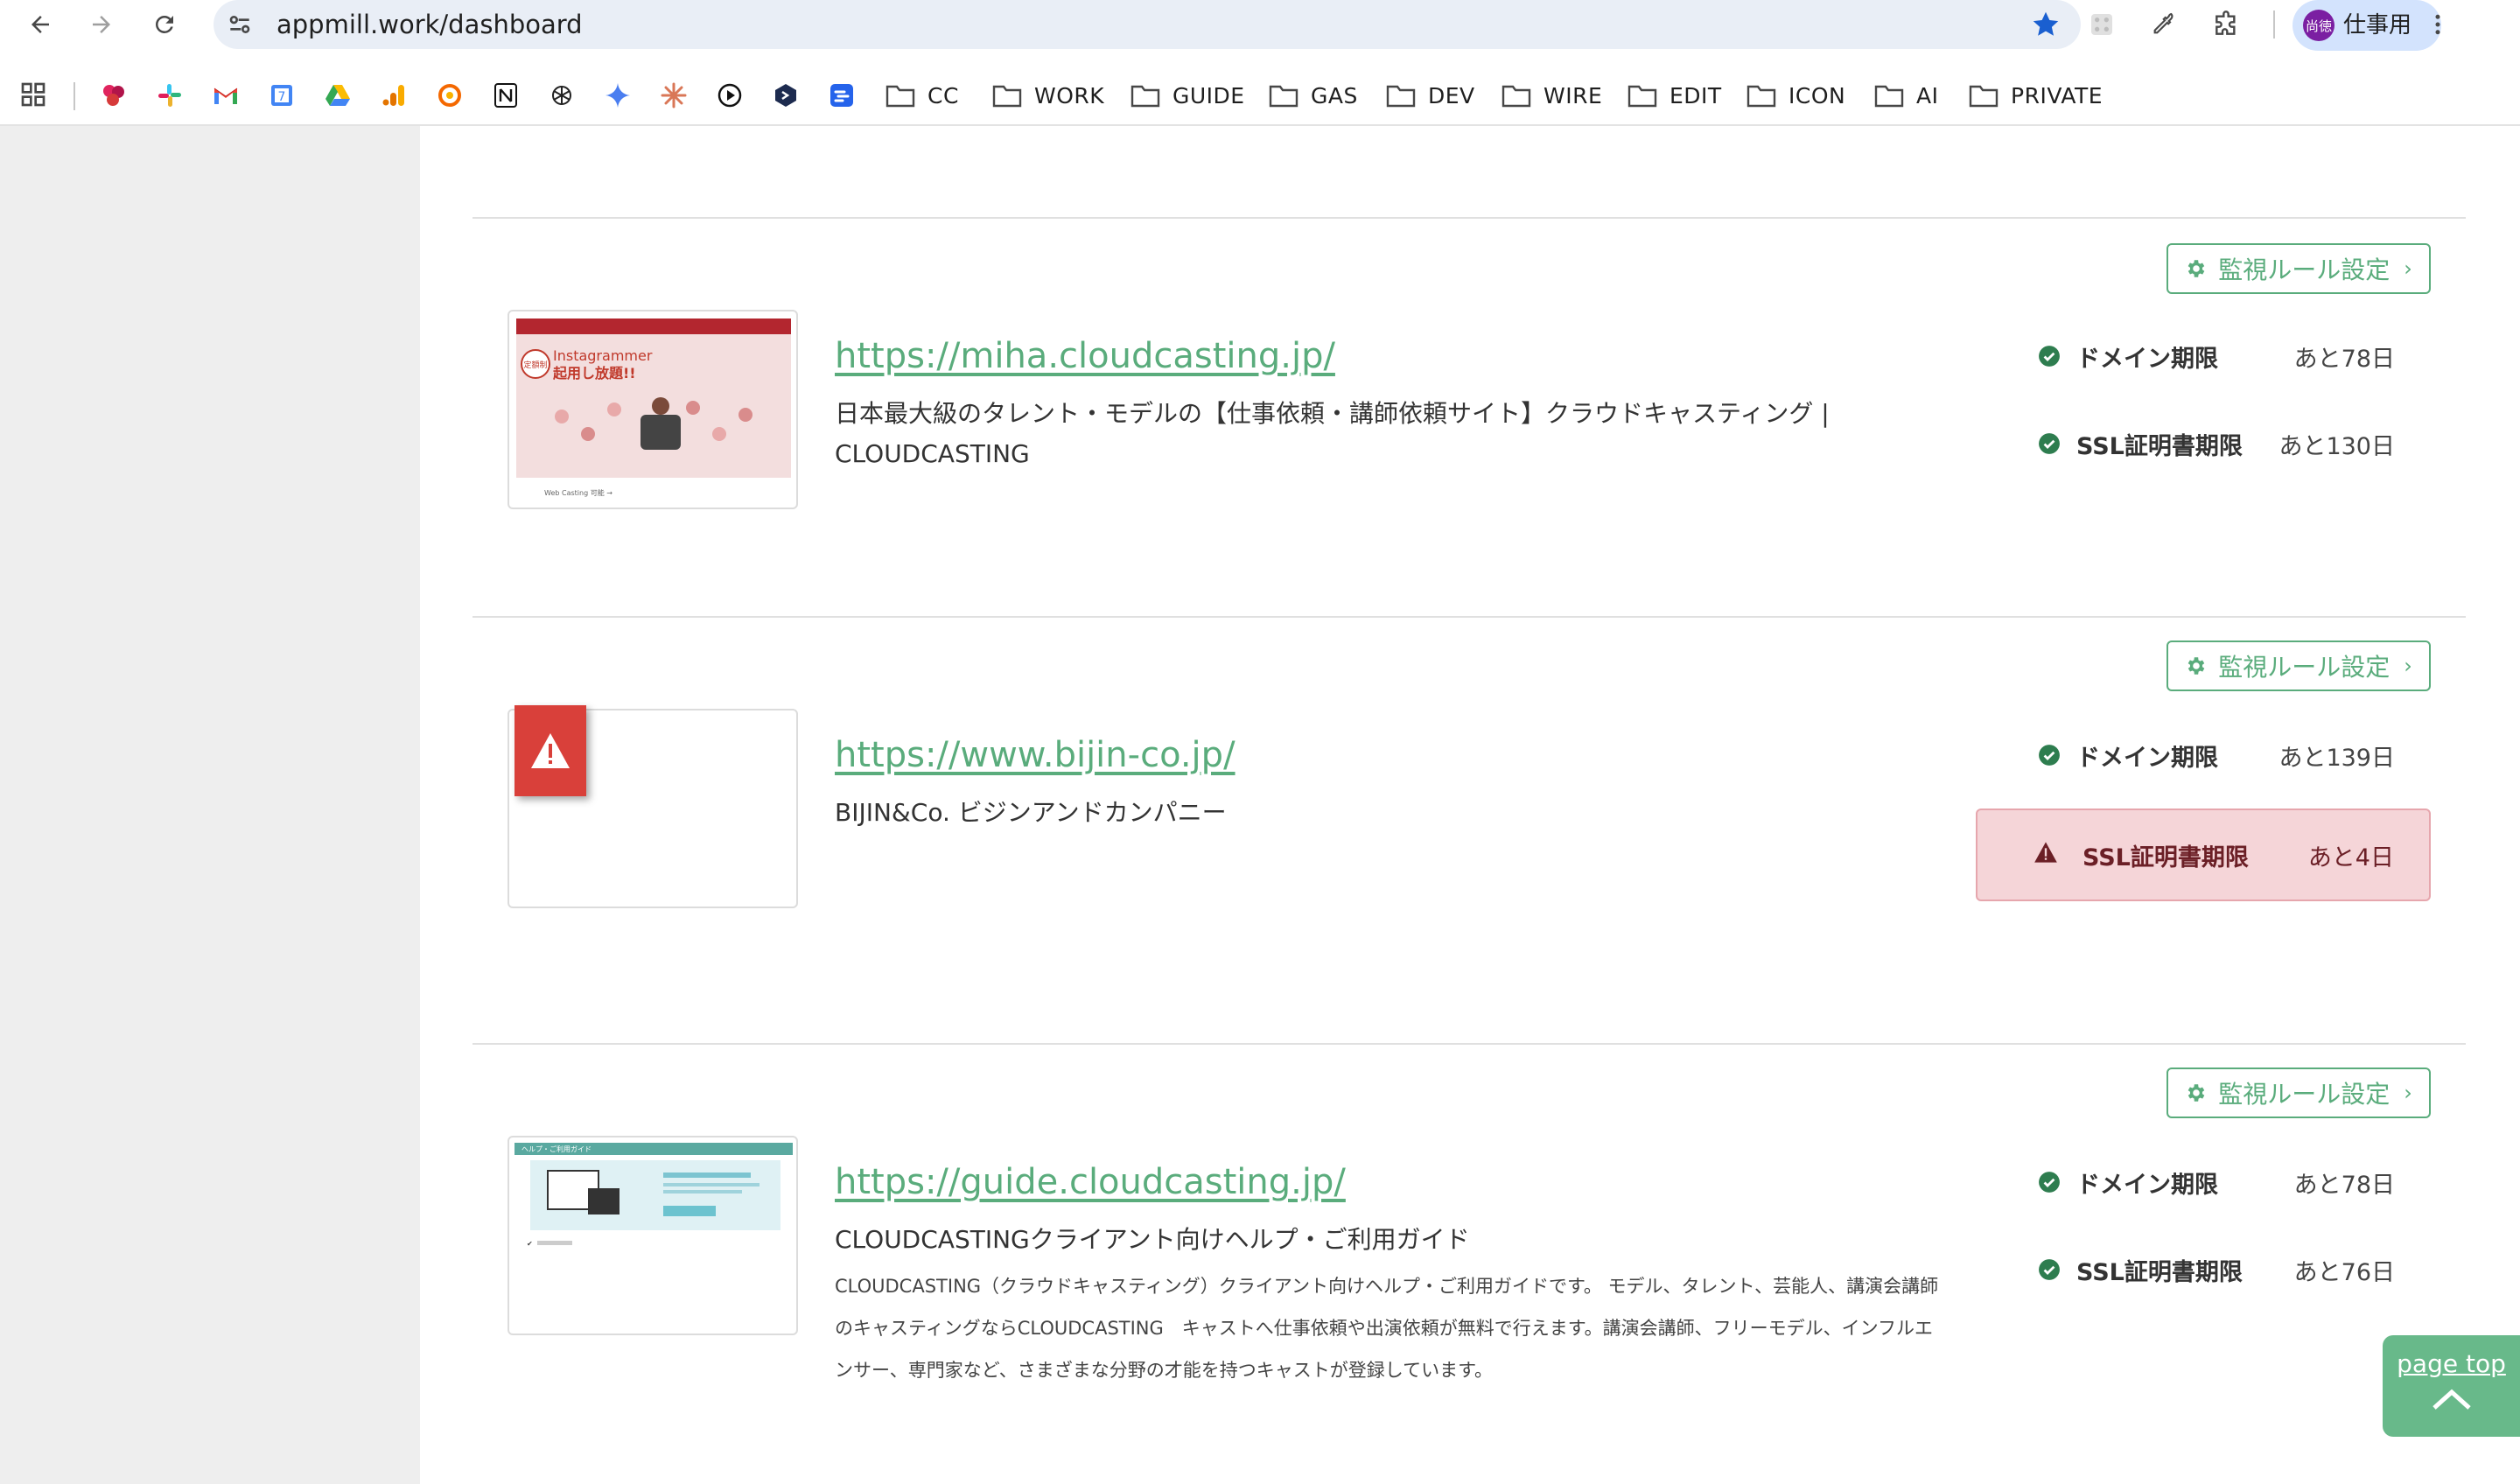  I want to click on forward-button, so click(101, 24).